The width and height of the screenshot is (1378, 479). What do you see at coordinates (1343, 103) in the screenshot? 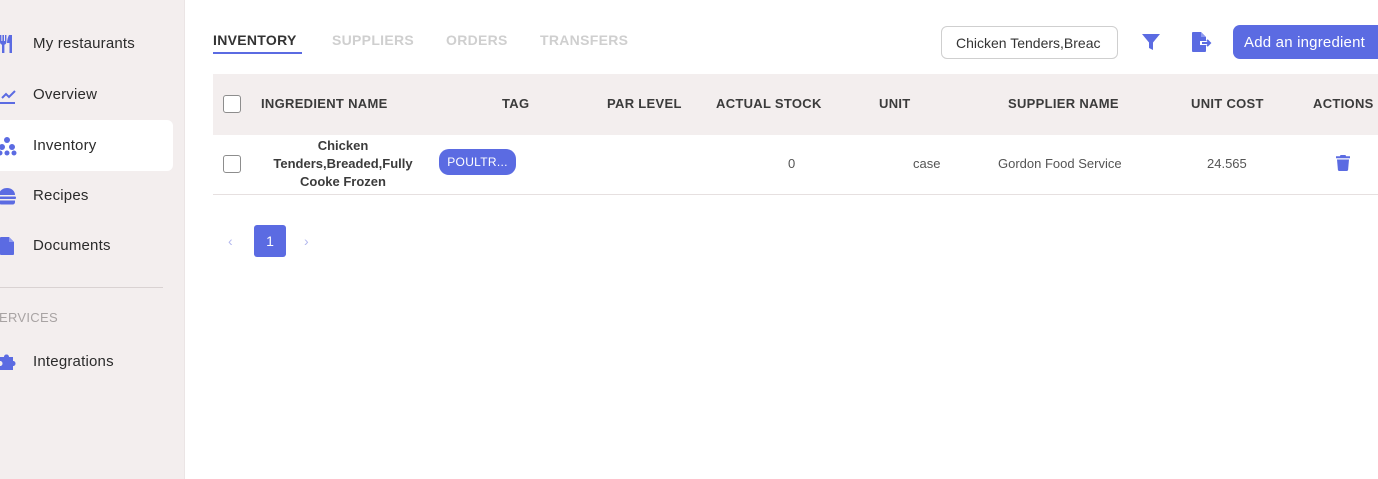
I see `column-header-actions: ACTIONS` at bounding box center [1343, 103].